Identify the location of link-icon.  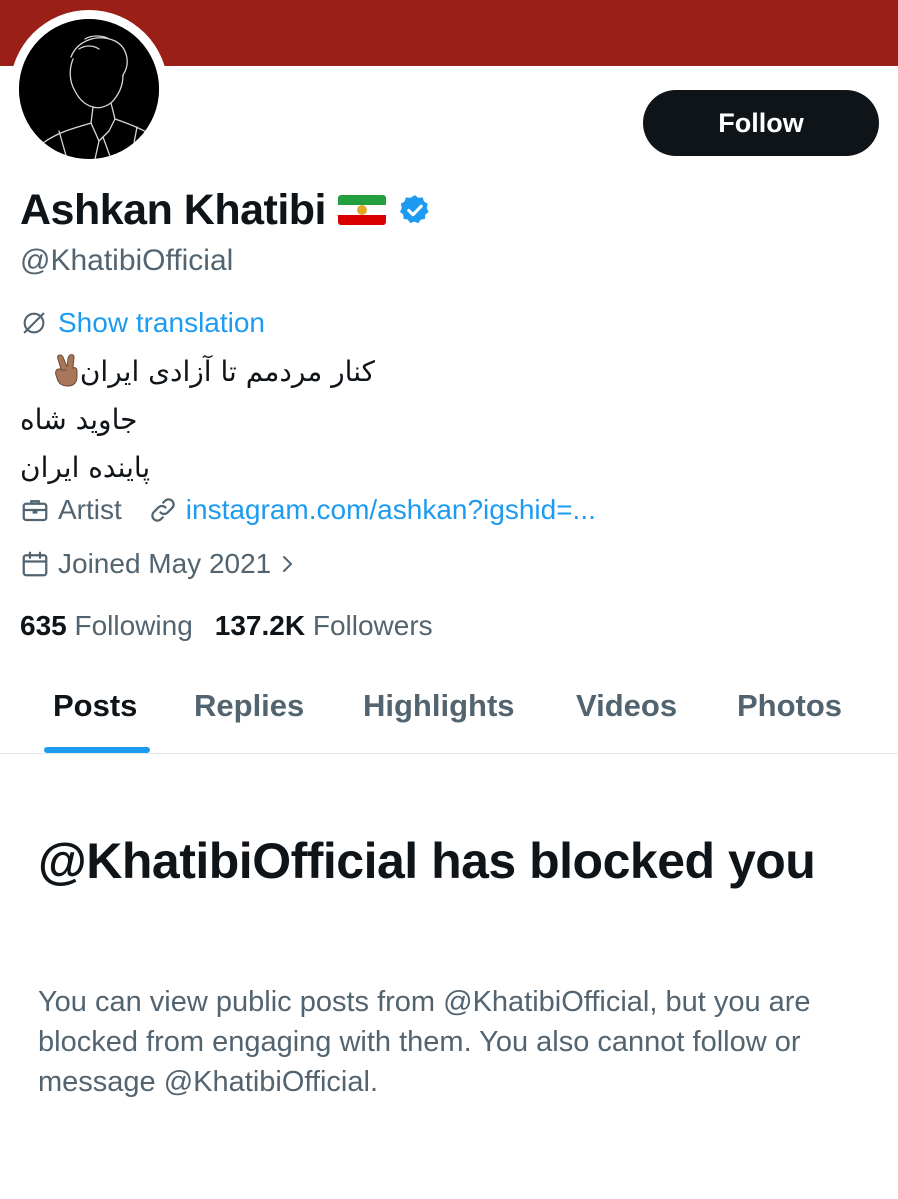
(163, 510).